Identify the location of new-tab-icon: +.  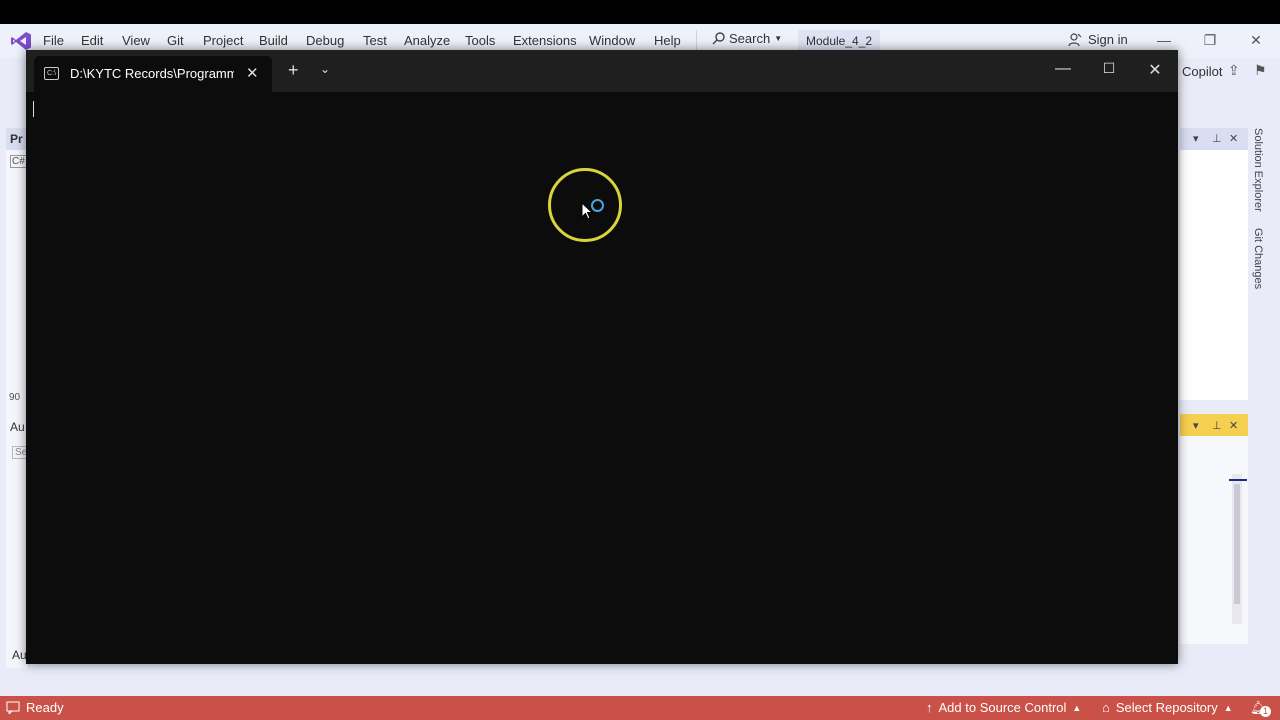
(293, 70).